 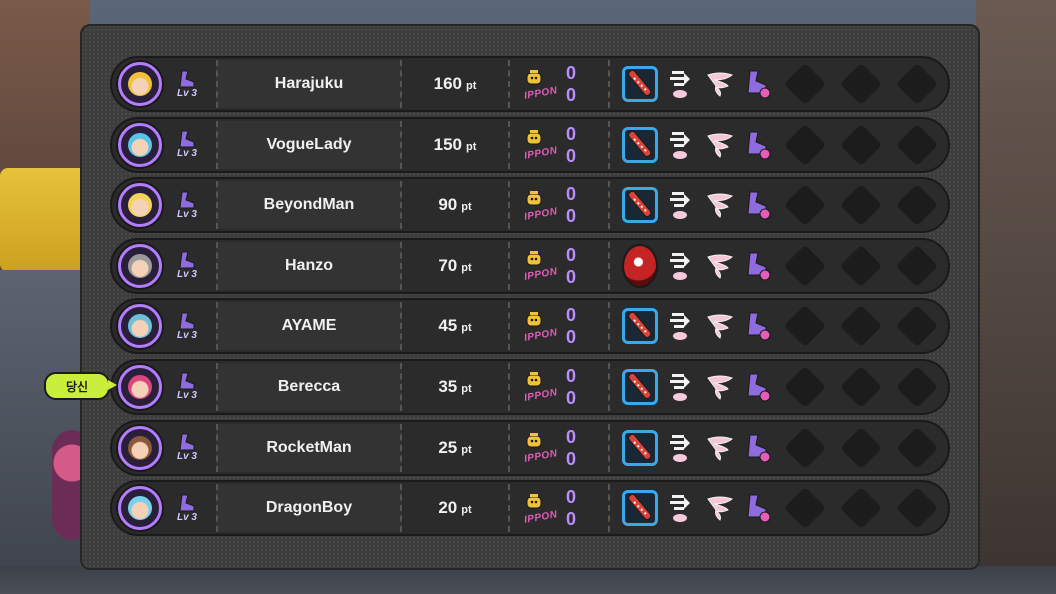 I want to click on player-row-5: Lv 3 AYAME 45 pt IPPON 0 0, so click(x=530, y=326).